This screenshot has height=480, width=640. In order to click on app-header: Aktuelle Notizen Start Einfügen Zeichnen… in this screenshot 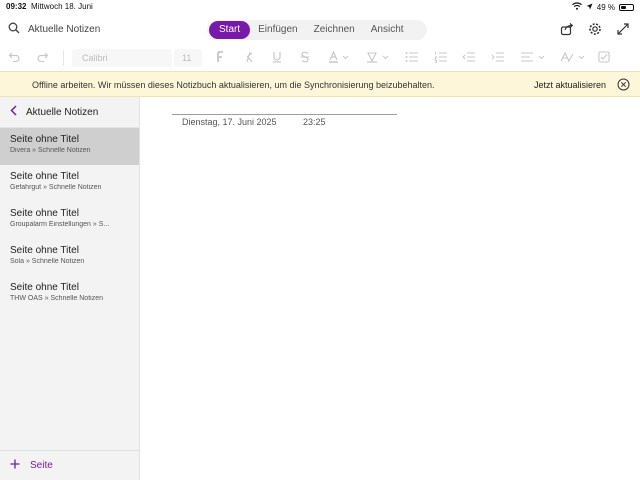, I will do `click(320, 30)`.